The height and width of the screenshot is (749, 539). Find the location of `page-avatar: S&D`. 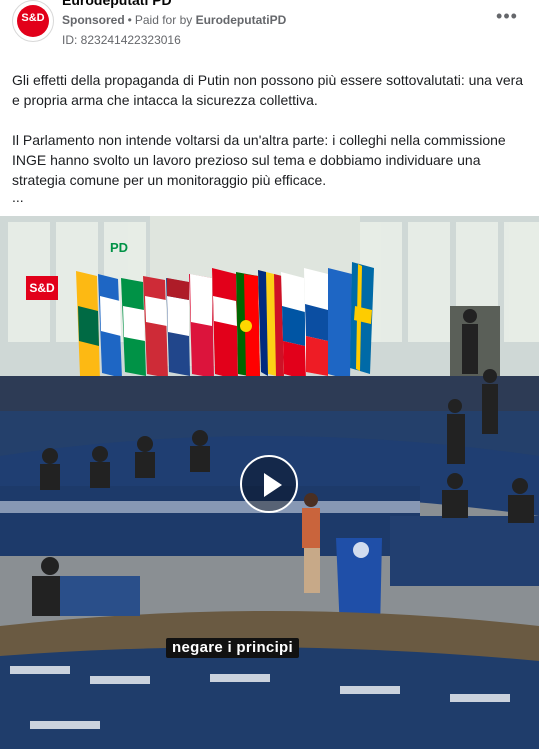

page-avatar: S&D is located at coordinates (33, 21).